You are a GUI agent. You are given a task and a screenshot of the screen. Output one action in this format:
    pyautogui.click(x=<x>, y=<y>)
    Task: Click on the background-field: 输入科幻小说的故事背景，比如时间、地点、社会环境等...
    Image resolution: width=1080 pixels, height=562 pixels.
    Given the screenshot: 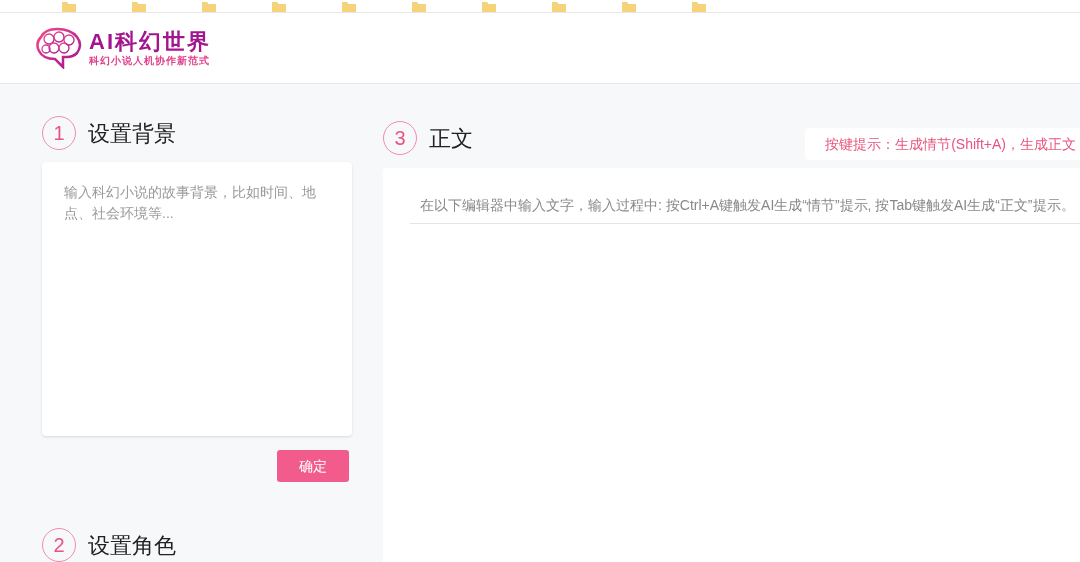 What is the action you would take?
    pyautogui.click(x=197, y=299)
    